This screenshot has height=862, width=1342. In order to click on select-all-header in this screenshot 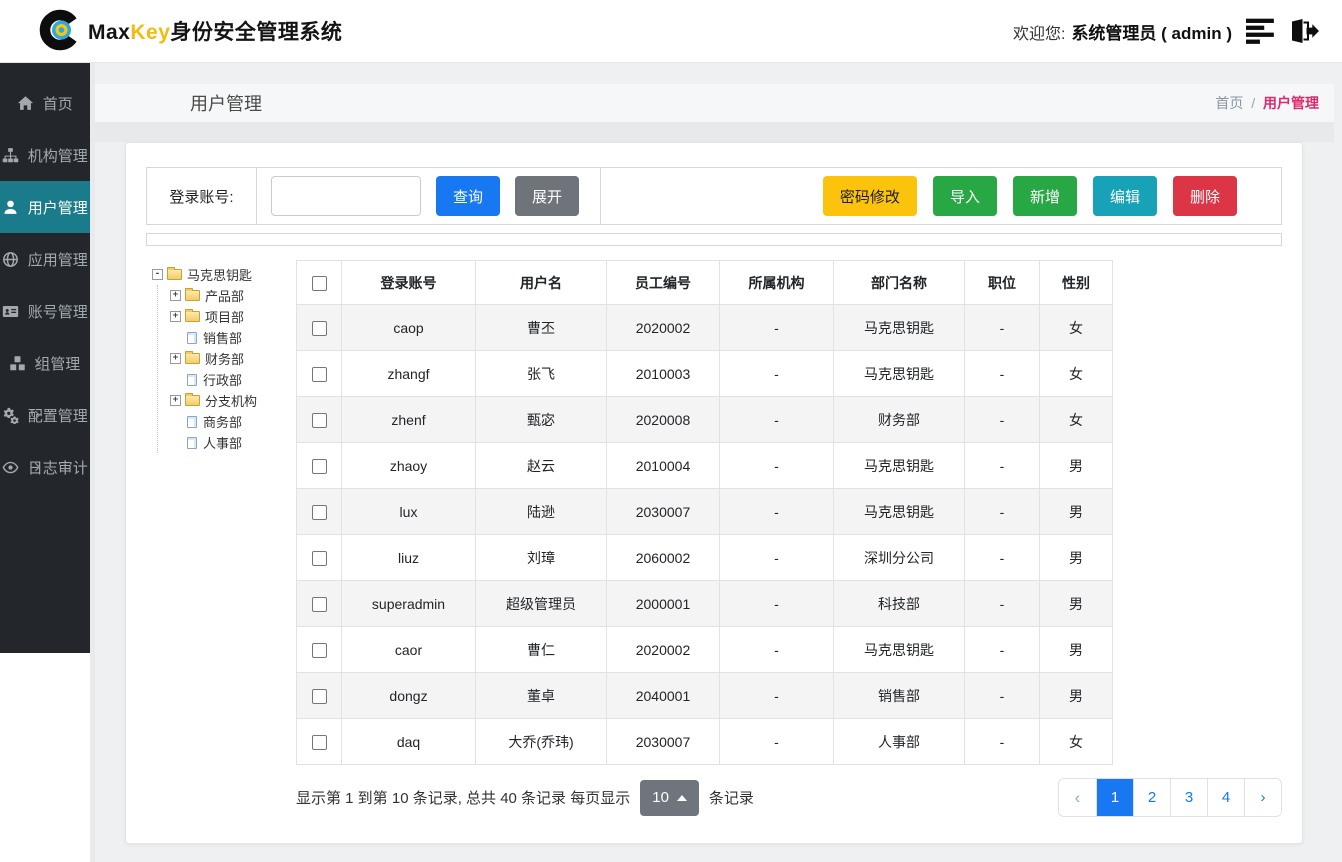, I will do `click(319, 282)`.